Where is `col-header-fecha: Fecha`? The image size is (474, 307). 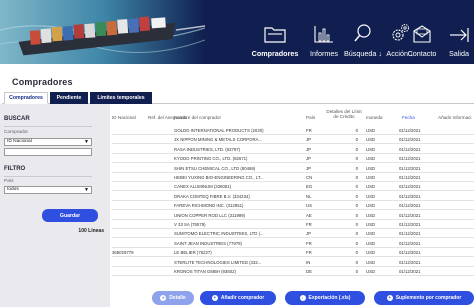 col-header-fecha: Fecha is located at coordinates (408, 117).